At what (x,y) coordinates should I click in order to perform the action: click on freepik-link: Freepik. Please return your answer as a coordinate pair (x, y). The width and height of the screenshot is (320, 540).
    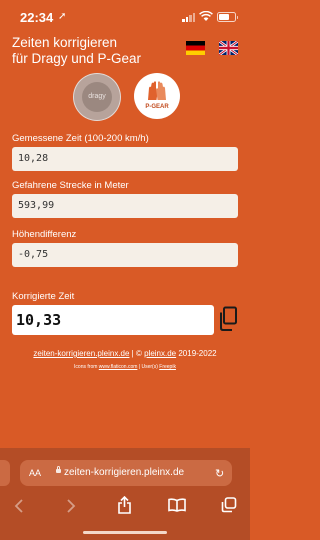
    Looking at the image, I should click on (167, 367).